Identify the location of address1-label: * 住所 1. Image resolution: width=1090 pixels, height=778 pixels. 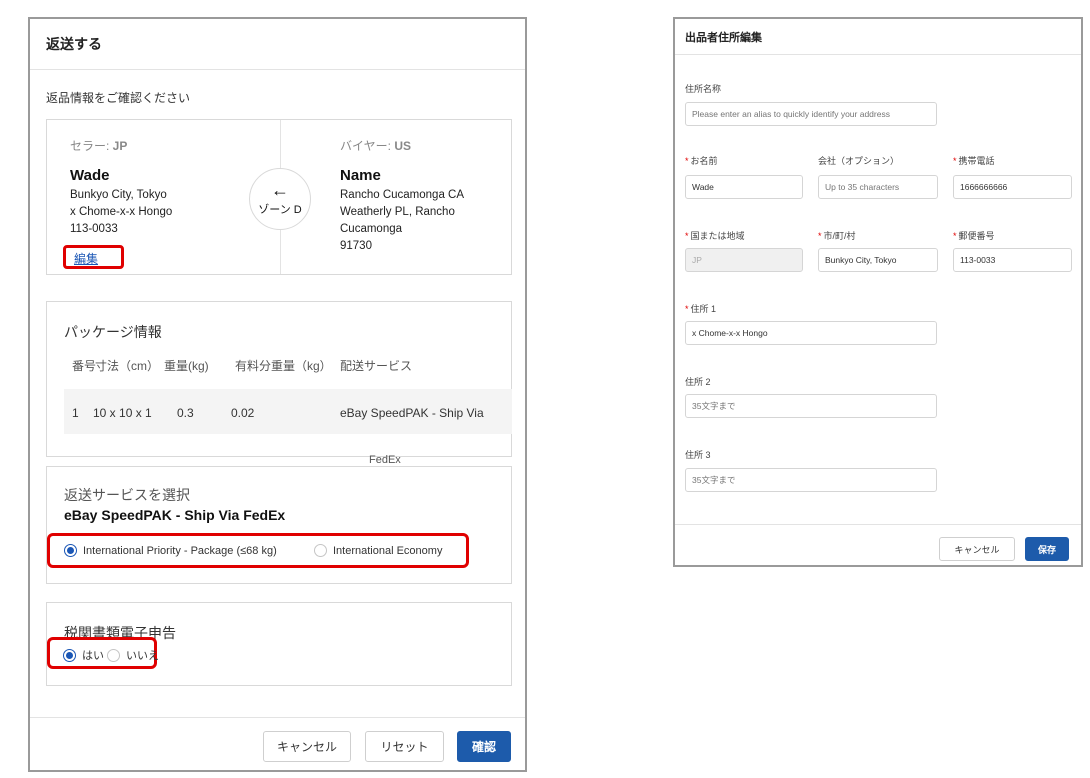
(700, 308).